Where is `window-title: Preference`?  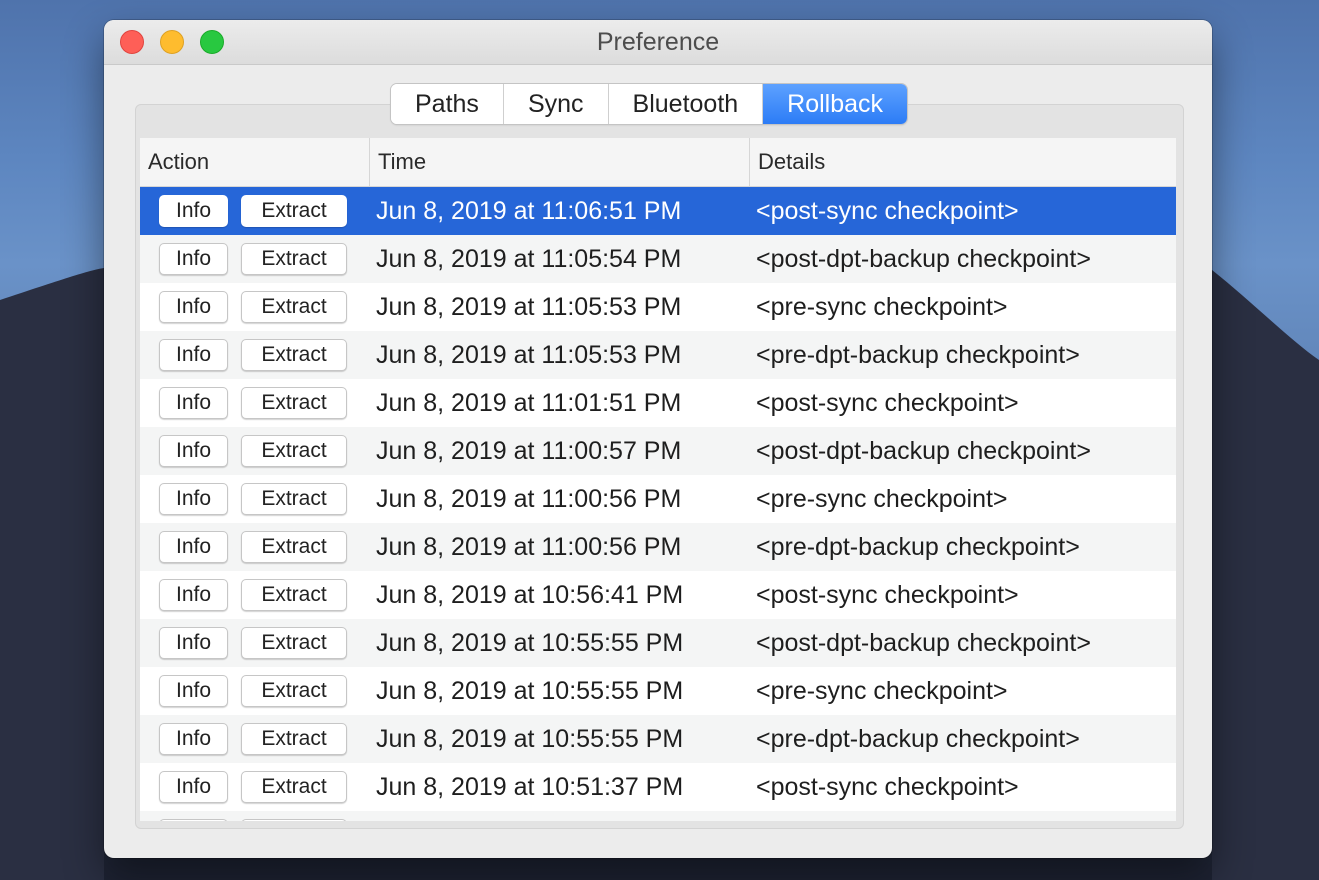
window-title: Preference is located at coordinates (658, 42).